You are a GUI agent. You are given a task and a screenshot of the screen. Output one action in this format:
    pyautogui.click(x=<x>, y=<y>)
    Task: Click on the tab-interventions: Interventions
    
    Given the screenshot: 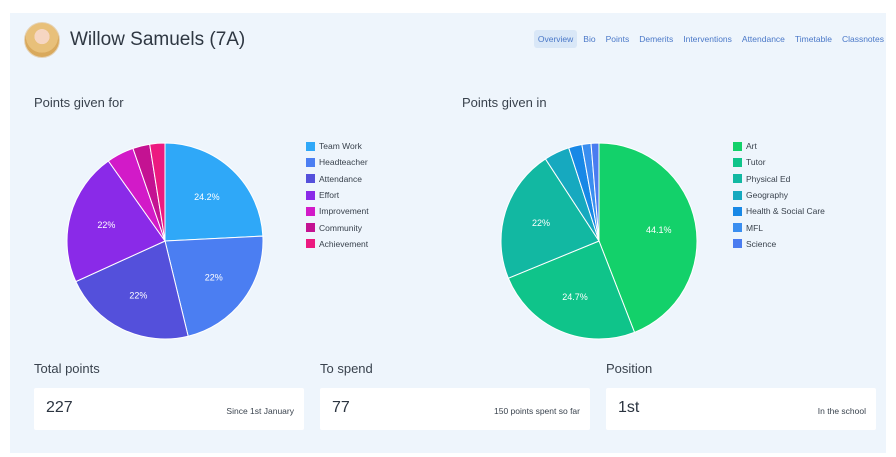 What is the action you would take?
    pyautogui.click(x=707, y=39)
    